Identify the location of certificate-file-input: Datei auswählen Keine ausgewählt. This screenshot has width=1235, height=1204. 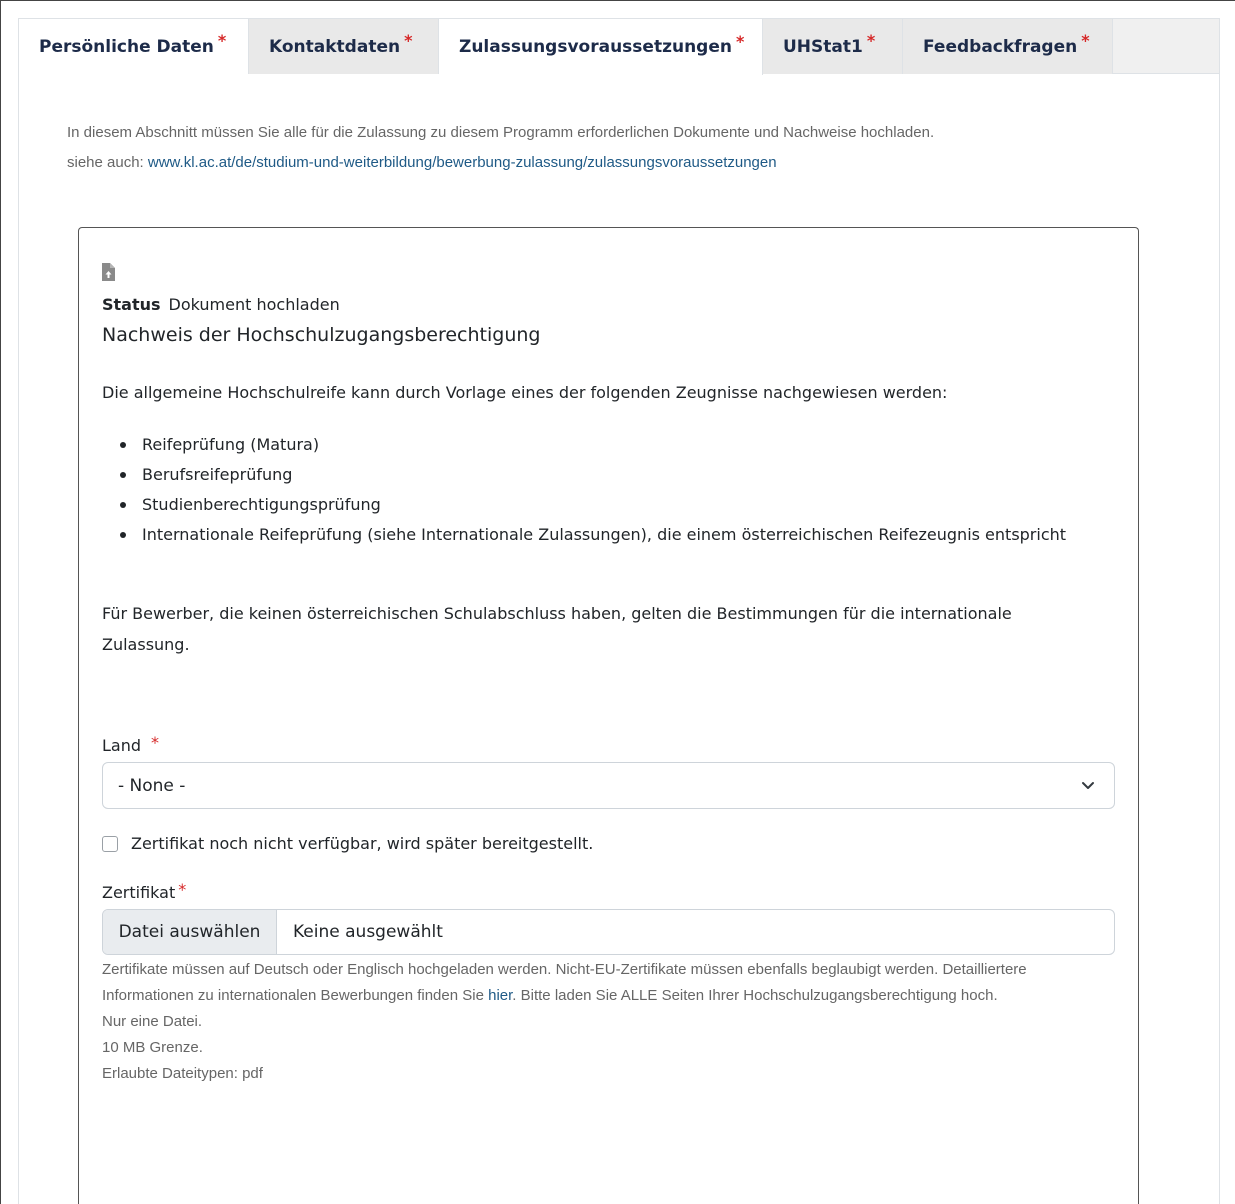
(608, 932).